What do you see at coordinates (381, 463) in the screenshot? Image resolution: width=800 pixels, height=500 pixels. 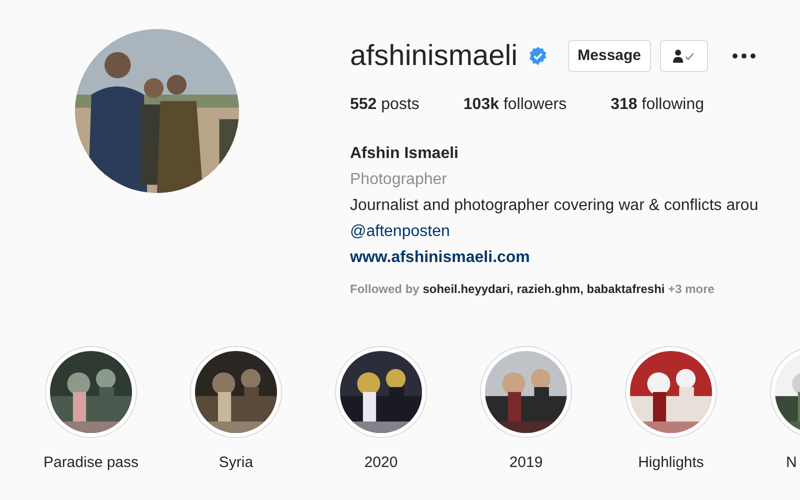 I see `highlight-label: 2020` at bounding box center [381, 463].